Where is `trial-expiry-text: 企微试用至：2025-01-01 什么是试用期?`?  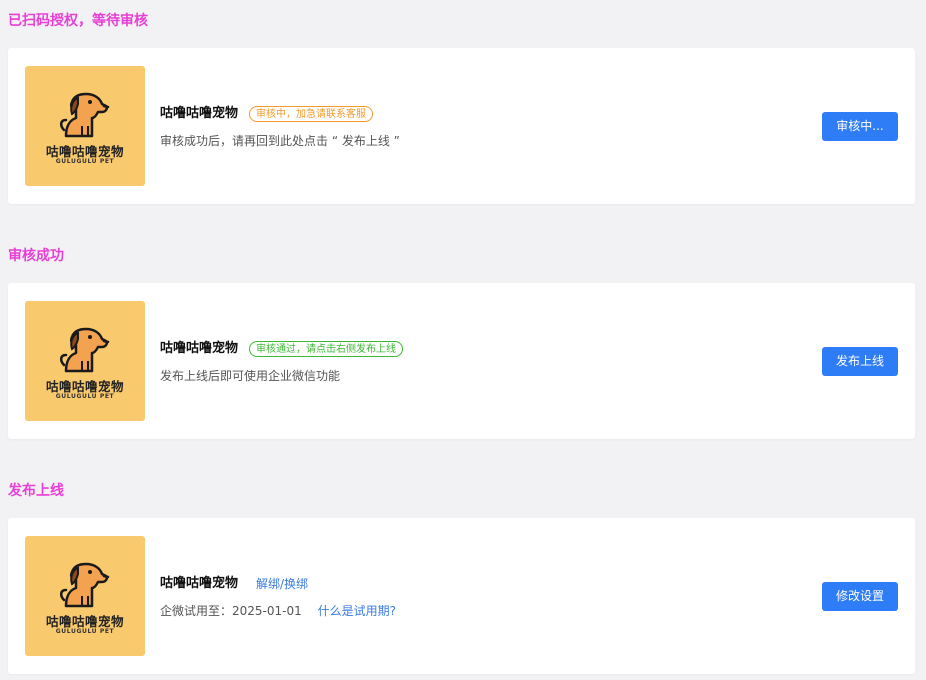 trial-expiry-text: 企微试用至：2025-01-01 什么是试用期? is located at coordinates (278, 611).